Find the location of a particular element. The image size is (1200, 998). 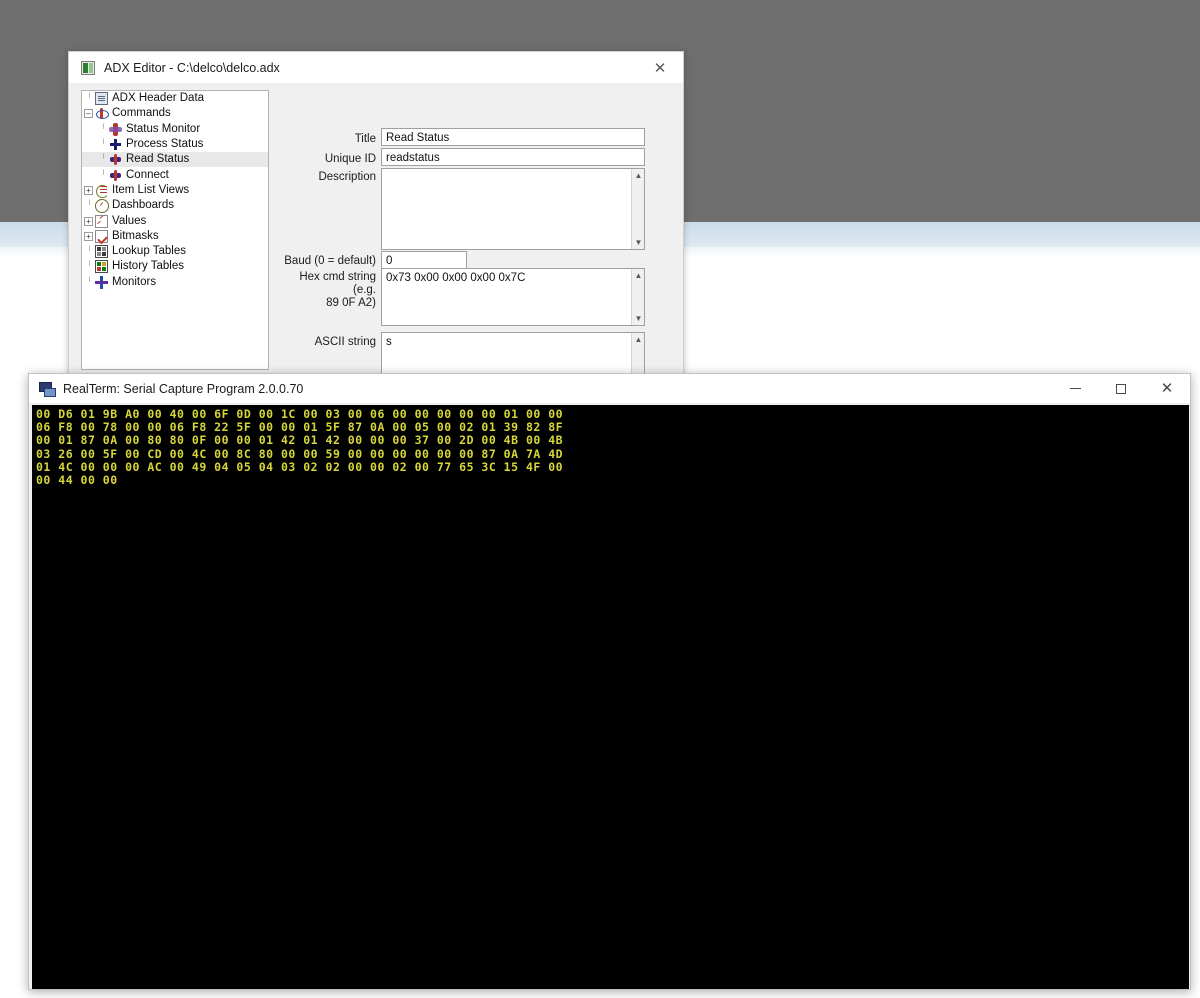

monitors-icon is located at coordinates (101, 282).